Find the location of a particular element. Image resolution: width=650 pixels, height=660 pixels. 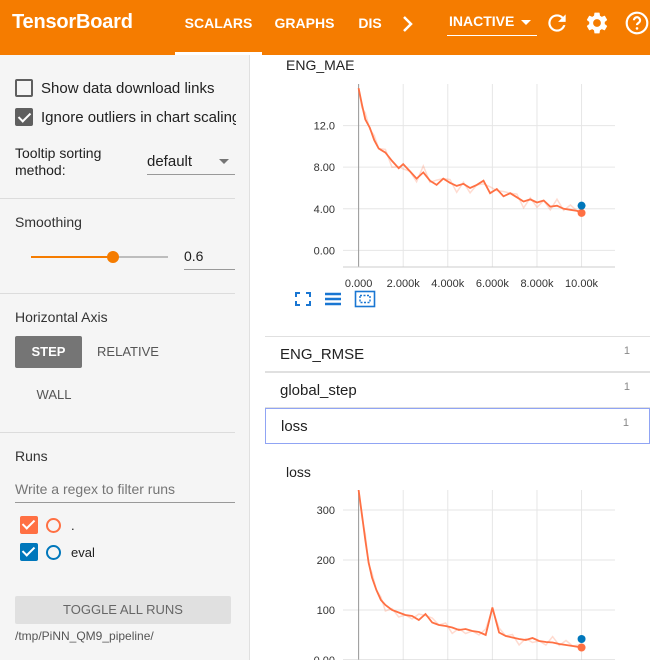

refresh-icon is located at coordinates (557, 23).